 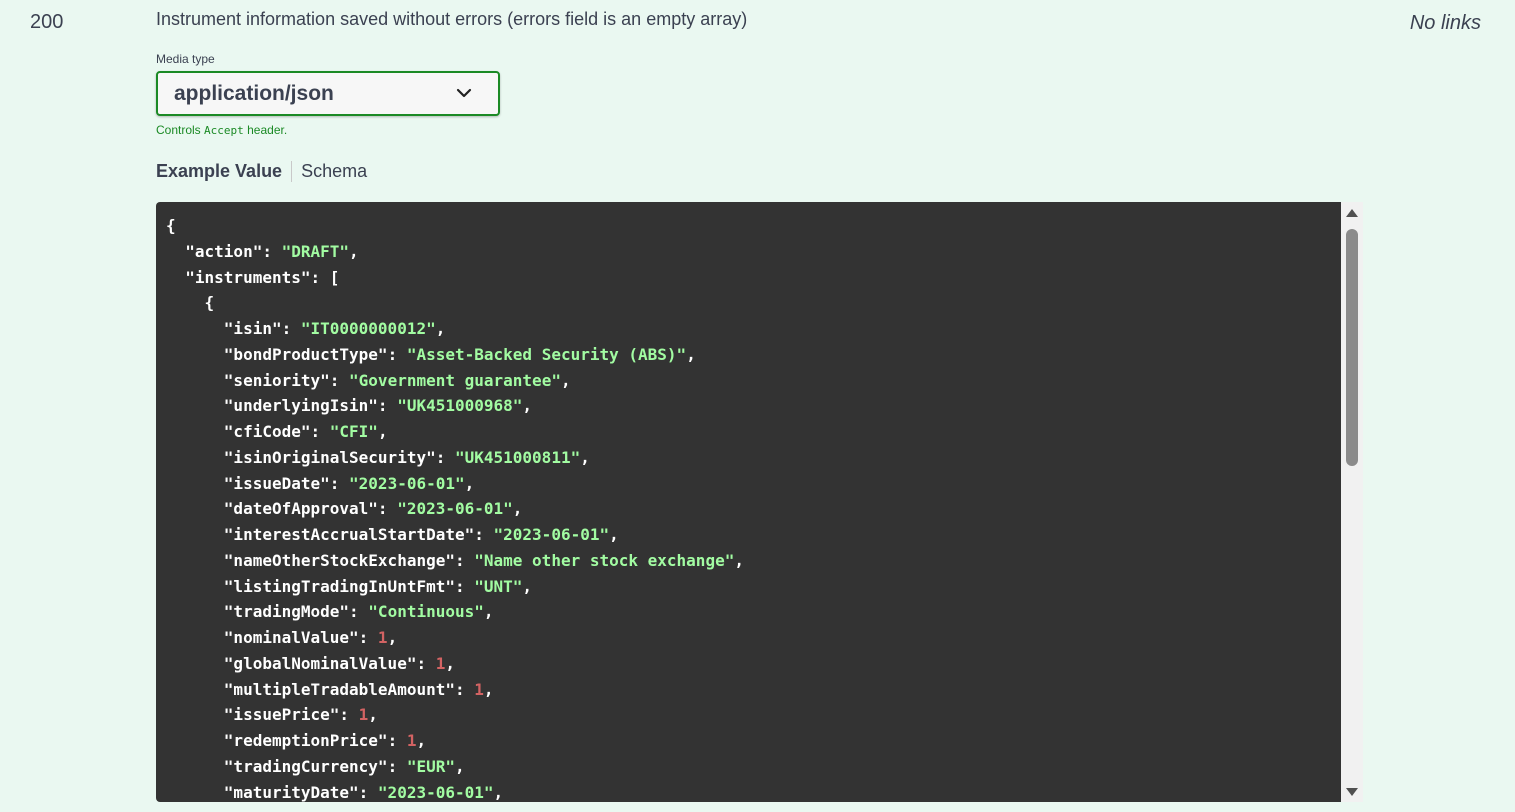 I want to click on code-string-value: "DRAFT", so click(x=315, y=251).